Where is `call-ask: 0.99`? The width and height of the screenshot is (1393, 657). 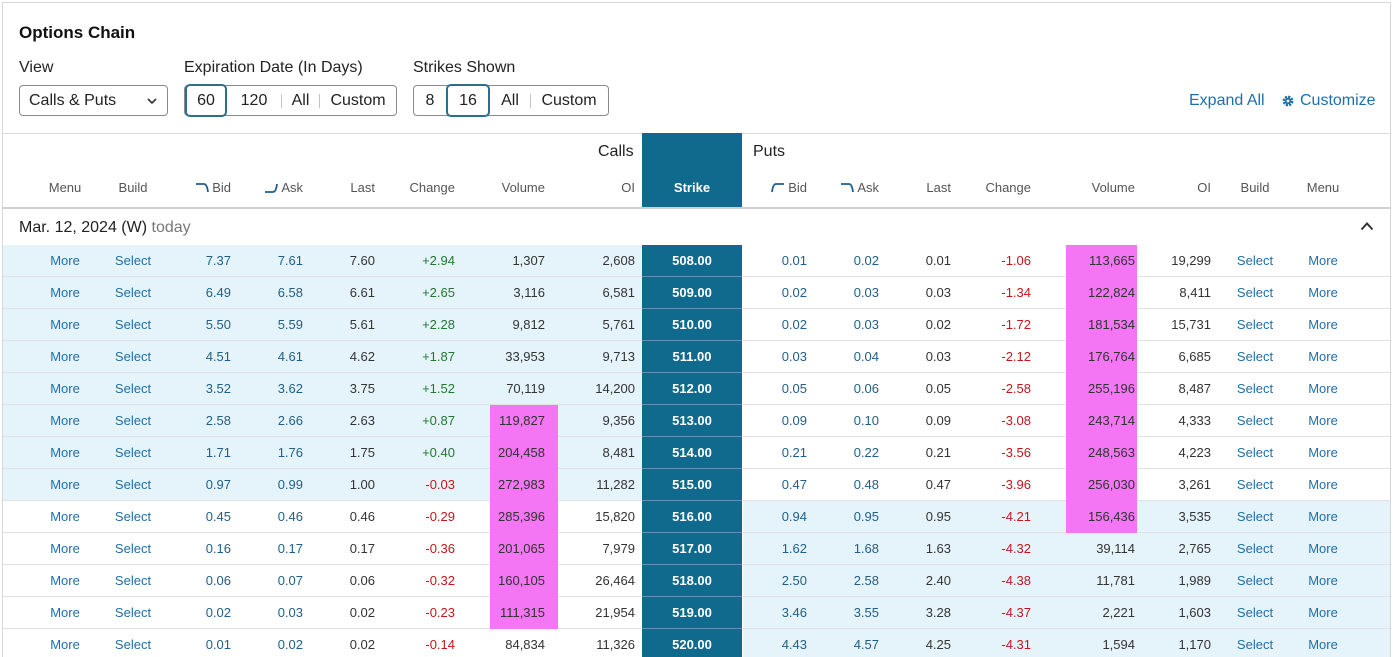 call-ask: 0.99 is located at coordinates (272, 484).